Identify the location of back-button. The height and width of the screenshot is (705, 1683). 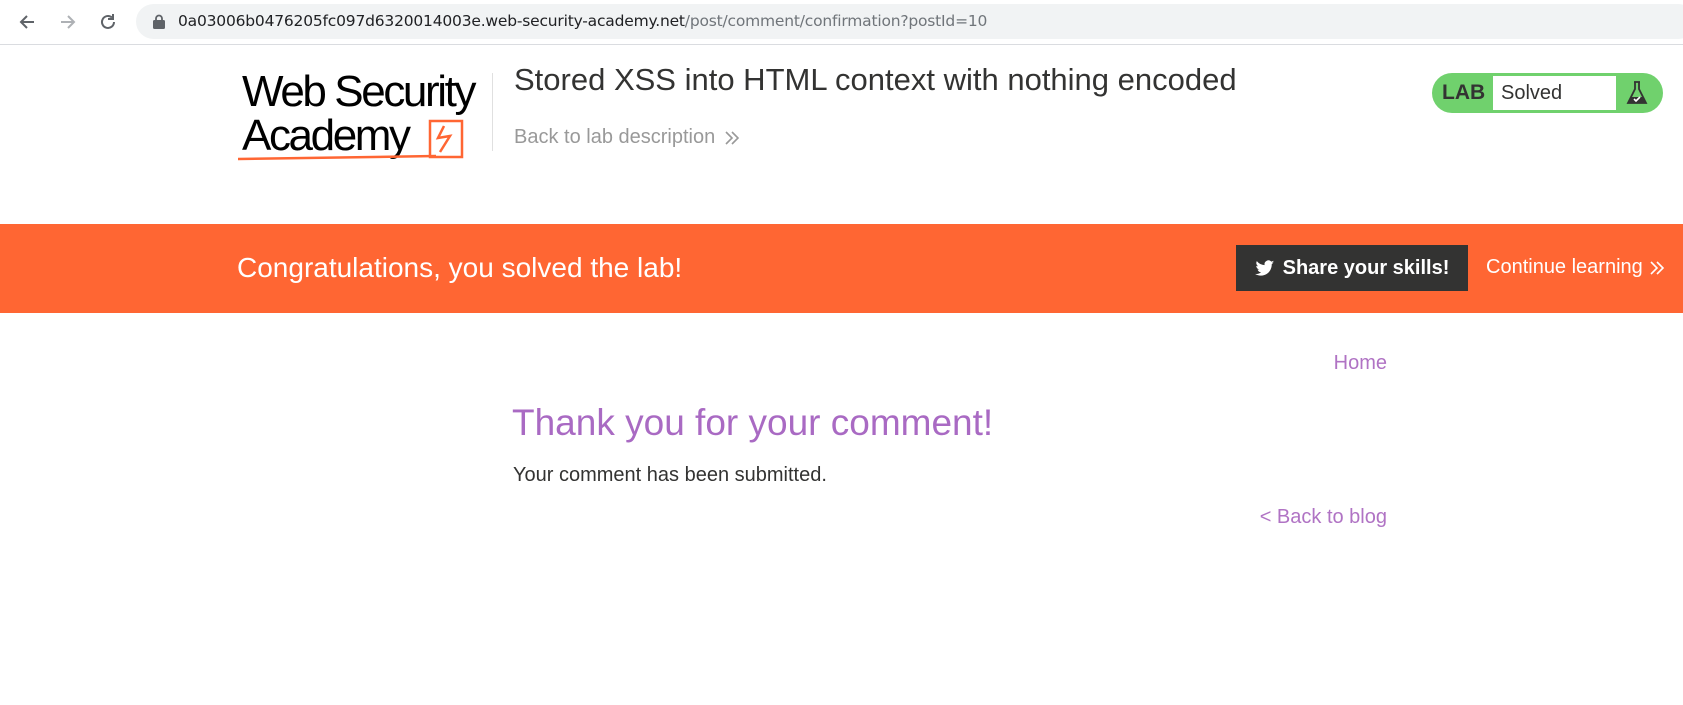
(27, 22).